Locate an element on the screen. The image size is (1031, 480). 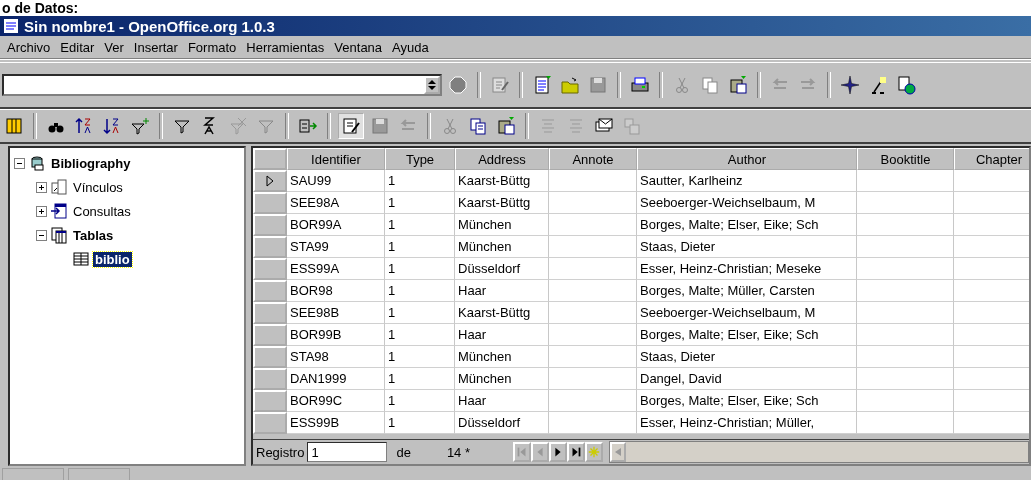
navigator-icon is located at coordinates (850, 85).